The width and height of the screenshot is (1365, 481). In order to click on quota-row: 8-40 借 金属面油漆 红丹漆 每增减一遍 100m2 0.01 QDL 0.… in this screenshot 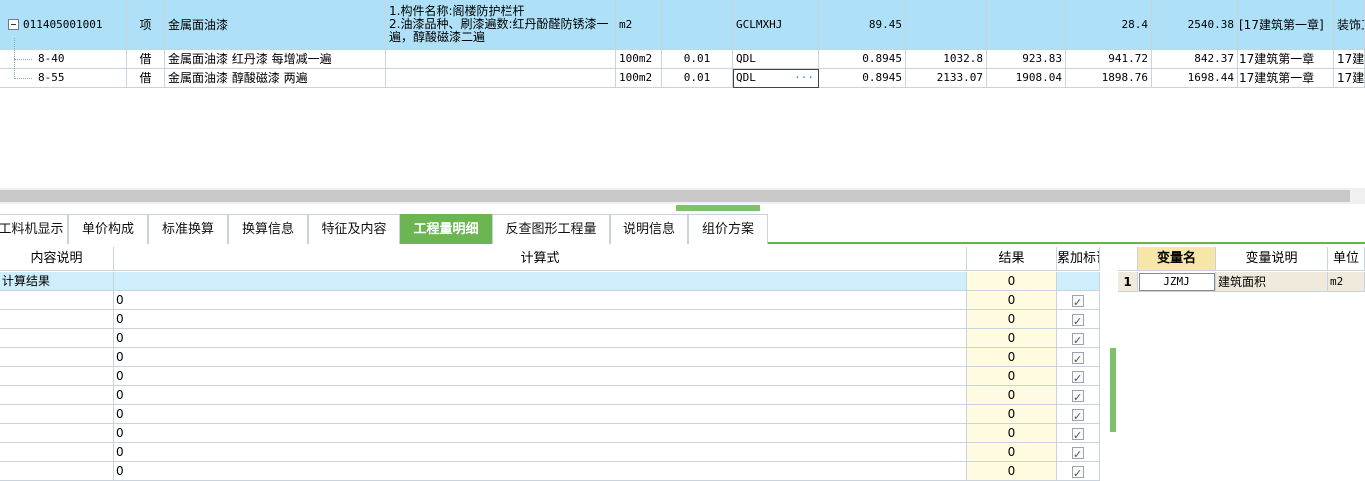, I will do `click(682, 59)`.